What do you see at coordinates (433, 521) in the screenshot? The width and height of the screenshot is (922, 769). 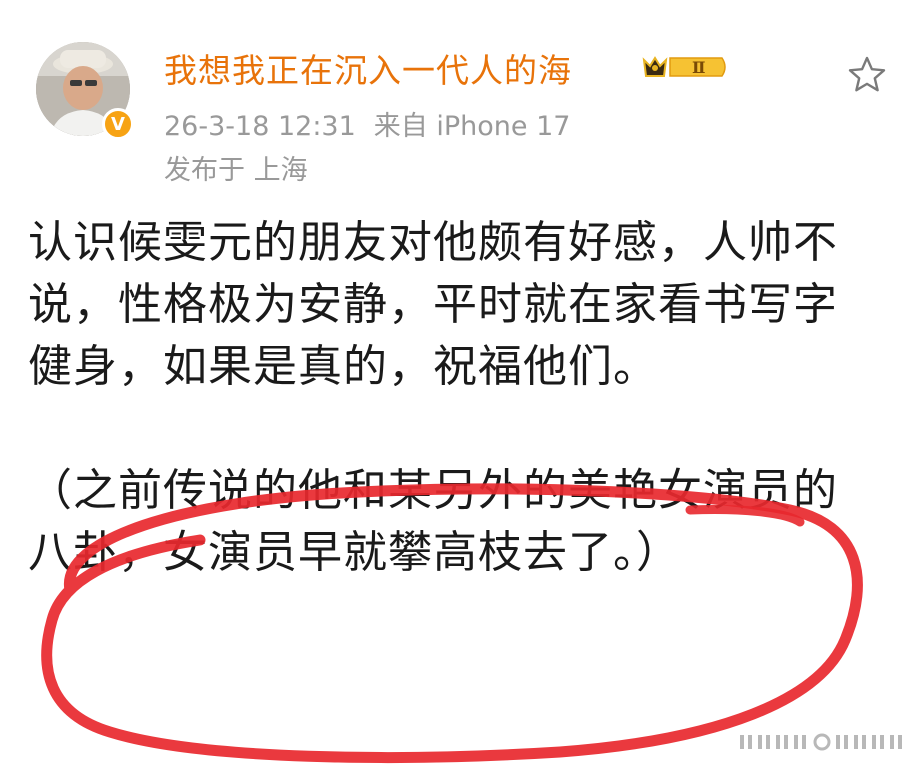 I see `post-paragraph: （之前传说的他和某另外的美艳女演员的八卦，女演员早就攀高枝去了。）` at bounding box center [433, 521].